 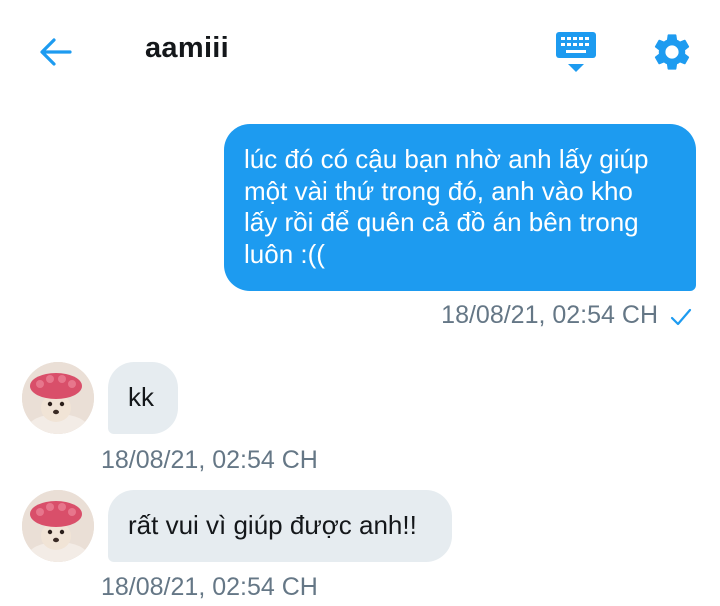 I want to click on message-line: luôn :((, so click(x=284, y=253).